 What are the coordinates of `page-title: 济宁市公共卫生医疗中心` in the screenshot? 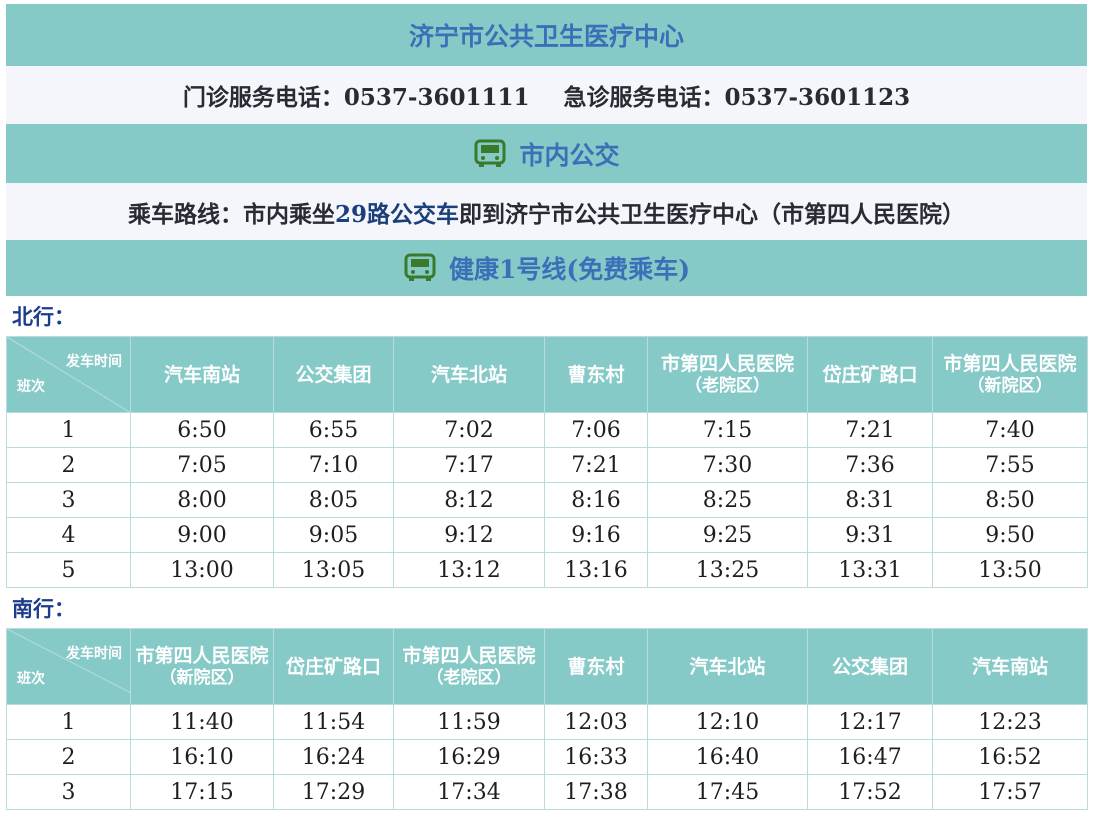 It's located at (546, 35).